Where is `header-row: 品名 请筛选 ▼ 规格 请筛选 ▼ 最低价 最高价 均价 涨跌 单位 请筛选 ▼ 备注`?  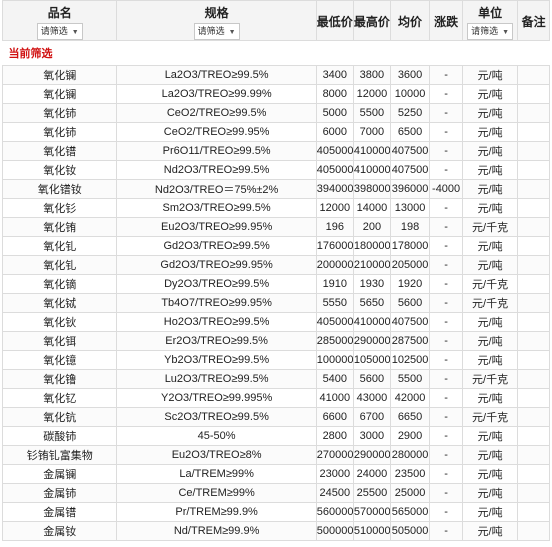
header-row: 品名 请筛选 ▼ 规格 请筛选 ▼ 最低价 最高价 均价 涨跌 单位 请筛选 ▼ 备注 is located at coordinates (275, 20).